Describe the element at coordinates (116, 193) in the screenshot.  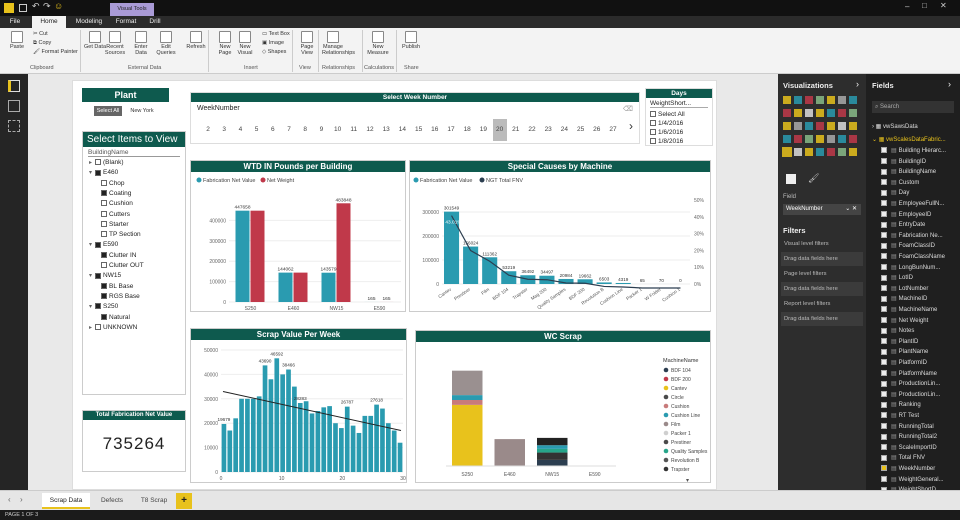
I see `building-item: Coating` at that location.